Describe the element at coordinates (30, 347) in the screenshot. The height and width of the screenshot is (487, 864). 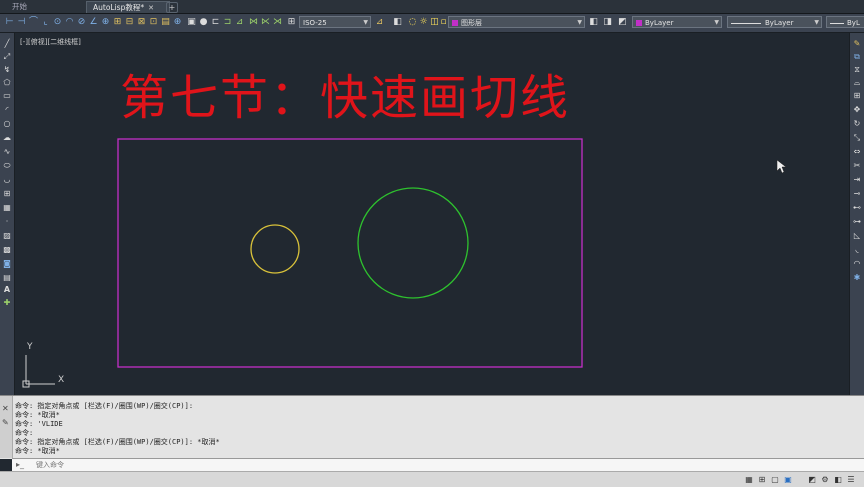
I see `ucs-y-label: Y` at that location.